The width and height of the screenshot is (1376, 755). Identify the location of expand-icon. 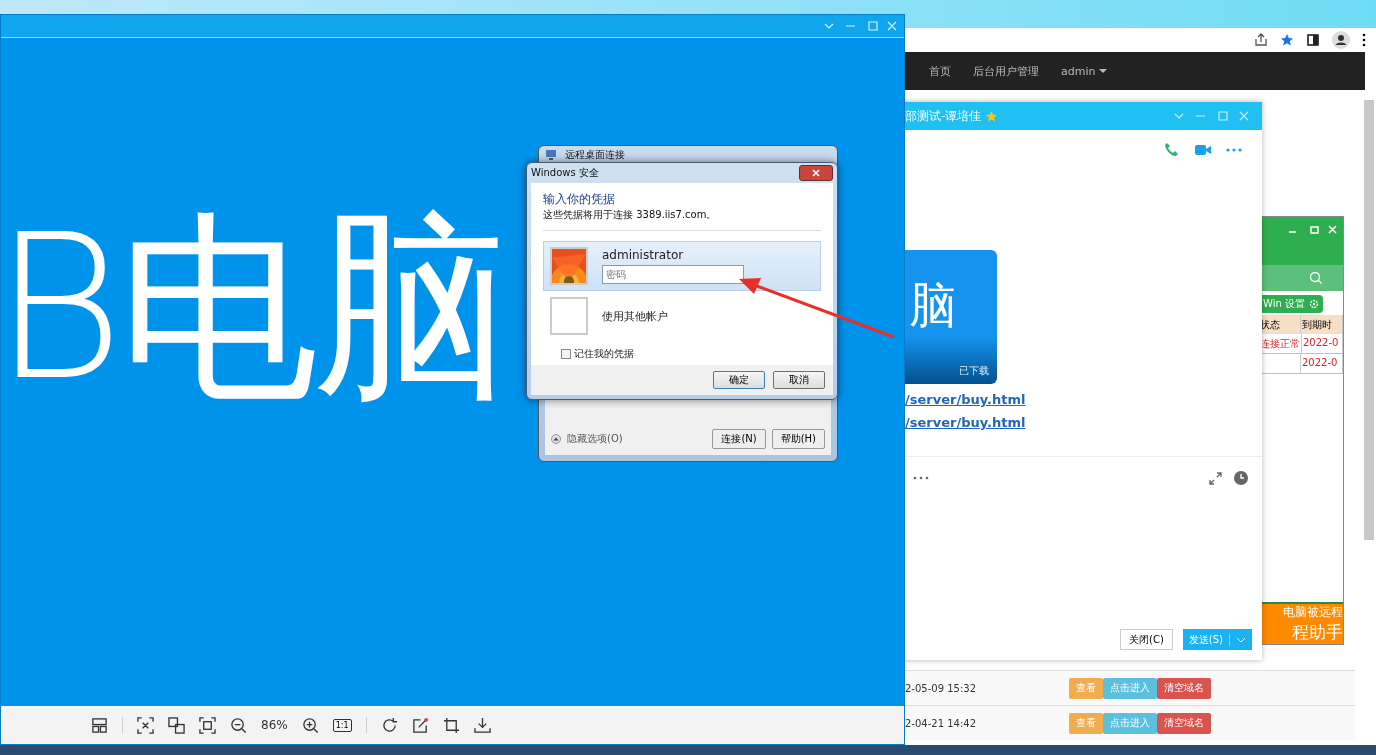
(1215, 478).